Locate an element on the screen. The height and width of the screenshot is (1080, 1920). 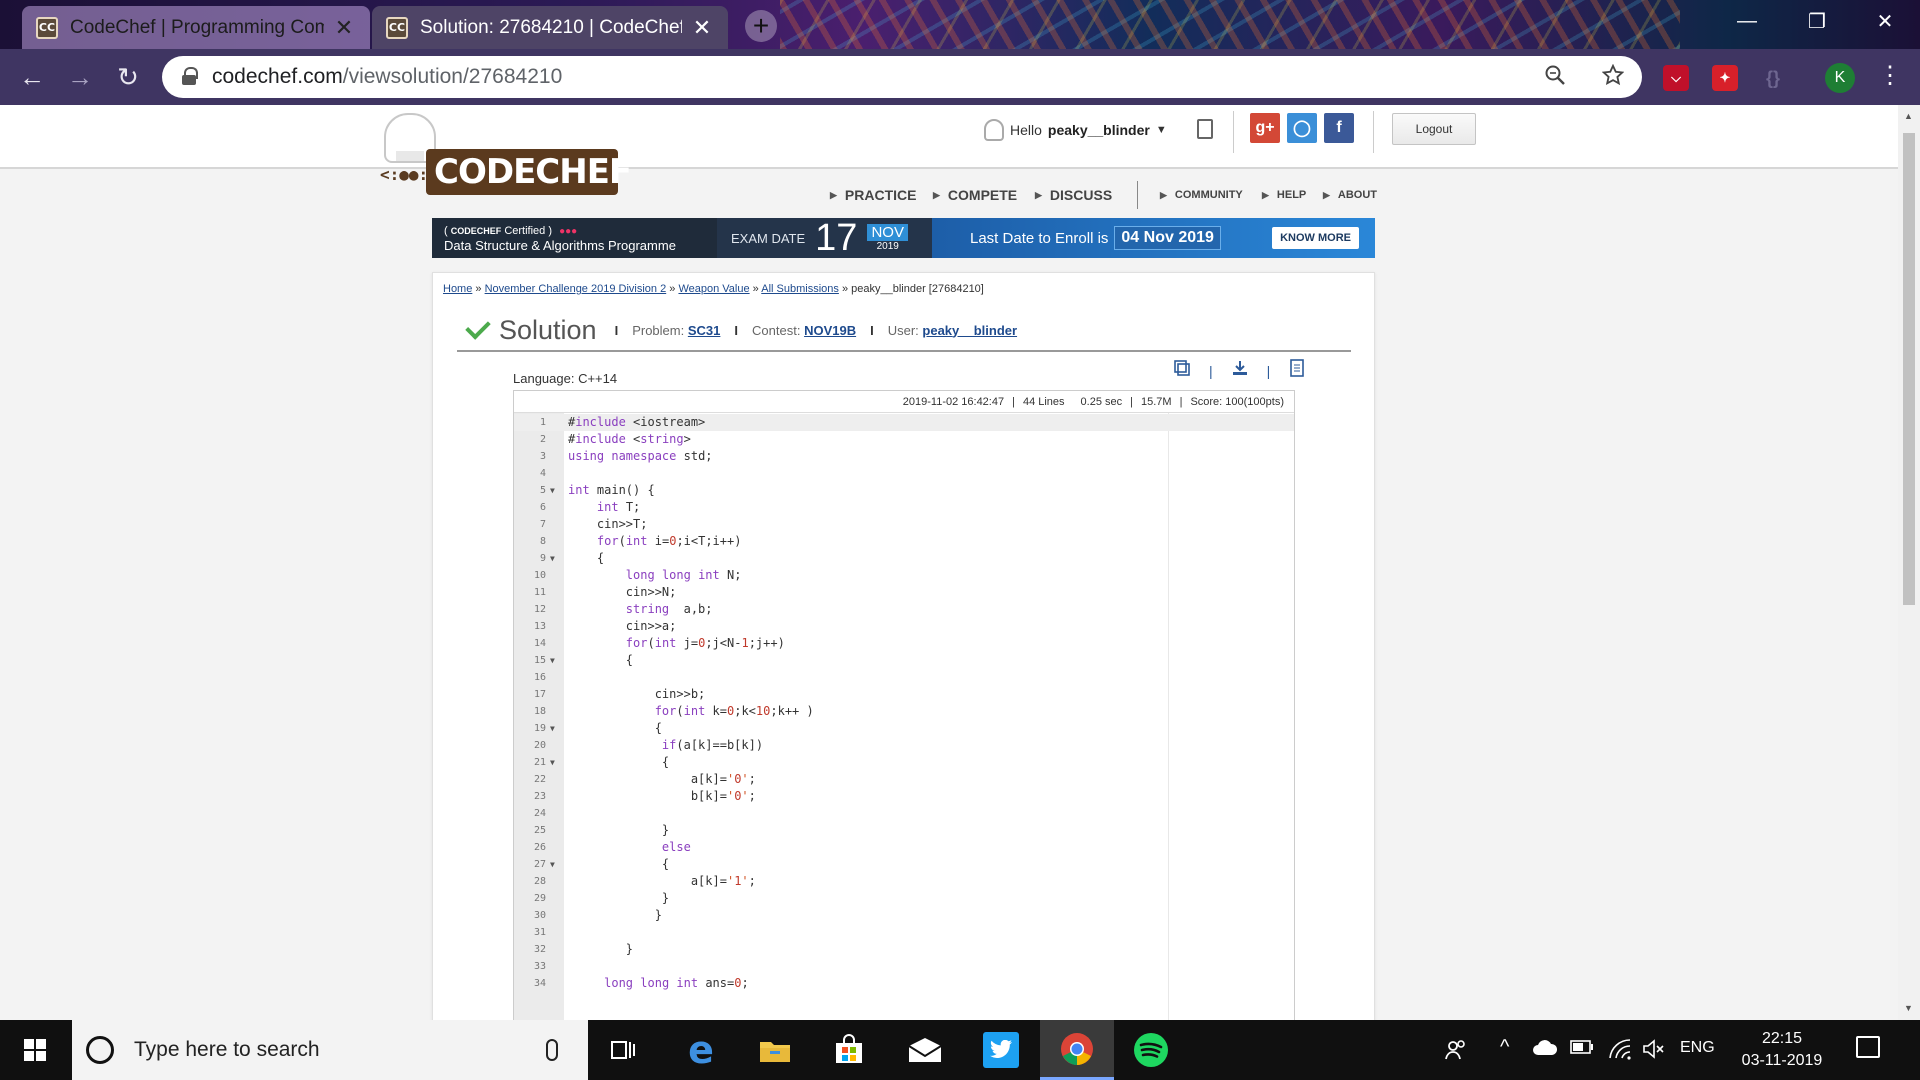
system-clock: 22:15 03-11-2019 is located at coordinates (1782, 1050).